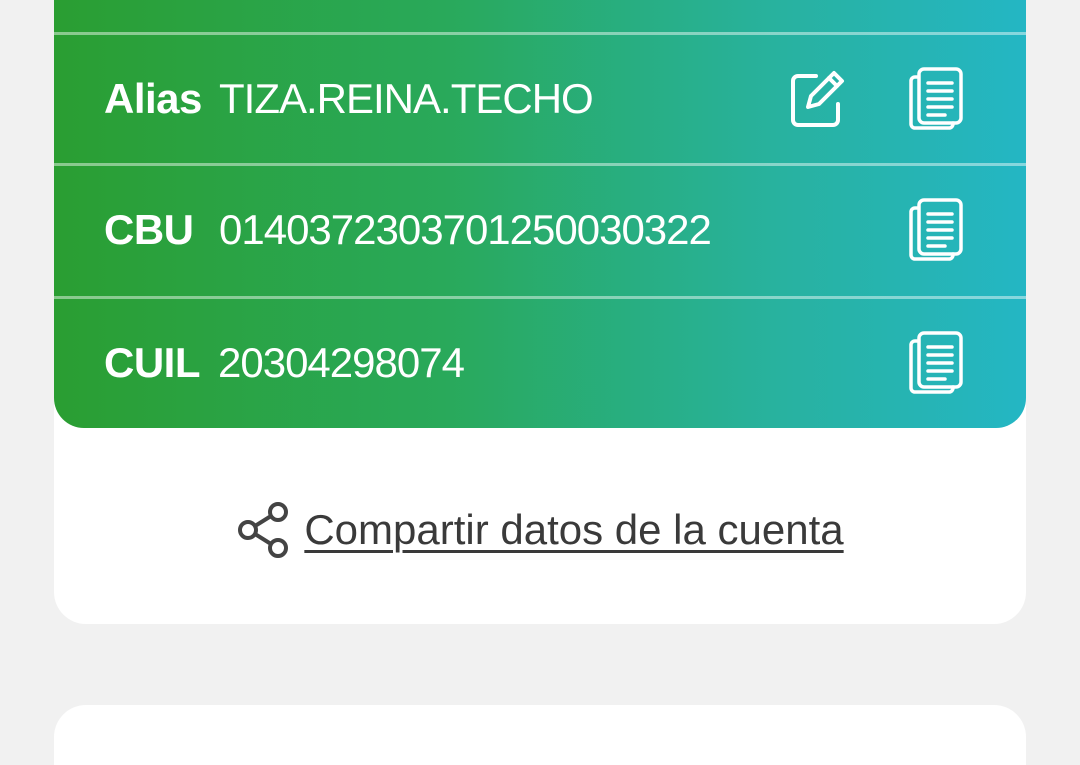 The height and width of the screenshot is (765, 1080). I want to click on cuil-value: 20304298074, so click(341, 362).